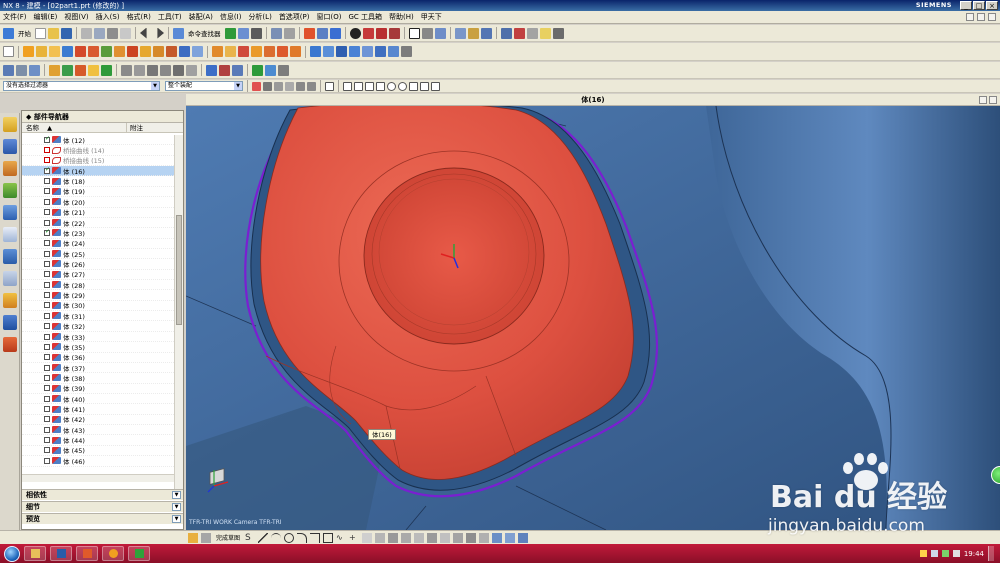 This screenshot has width=1000, height=563. Describe the element at coordinates (139, 70) in the screenshot. I see `intersection-curve-icon` at that location.